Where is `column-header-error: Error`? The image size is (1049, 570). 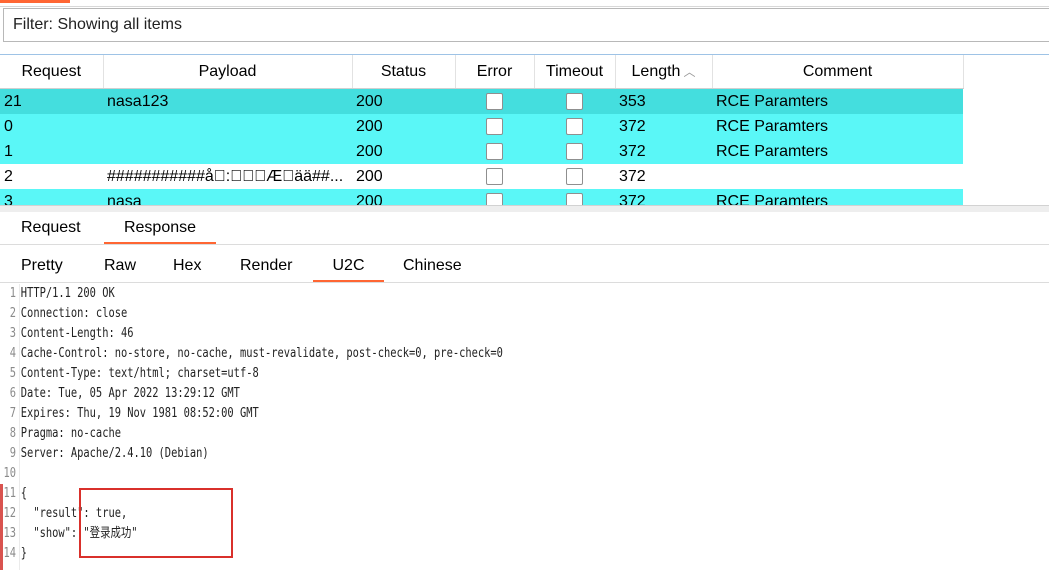
column-header-error: Error is located at coordinates (495, 72).